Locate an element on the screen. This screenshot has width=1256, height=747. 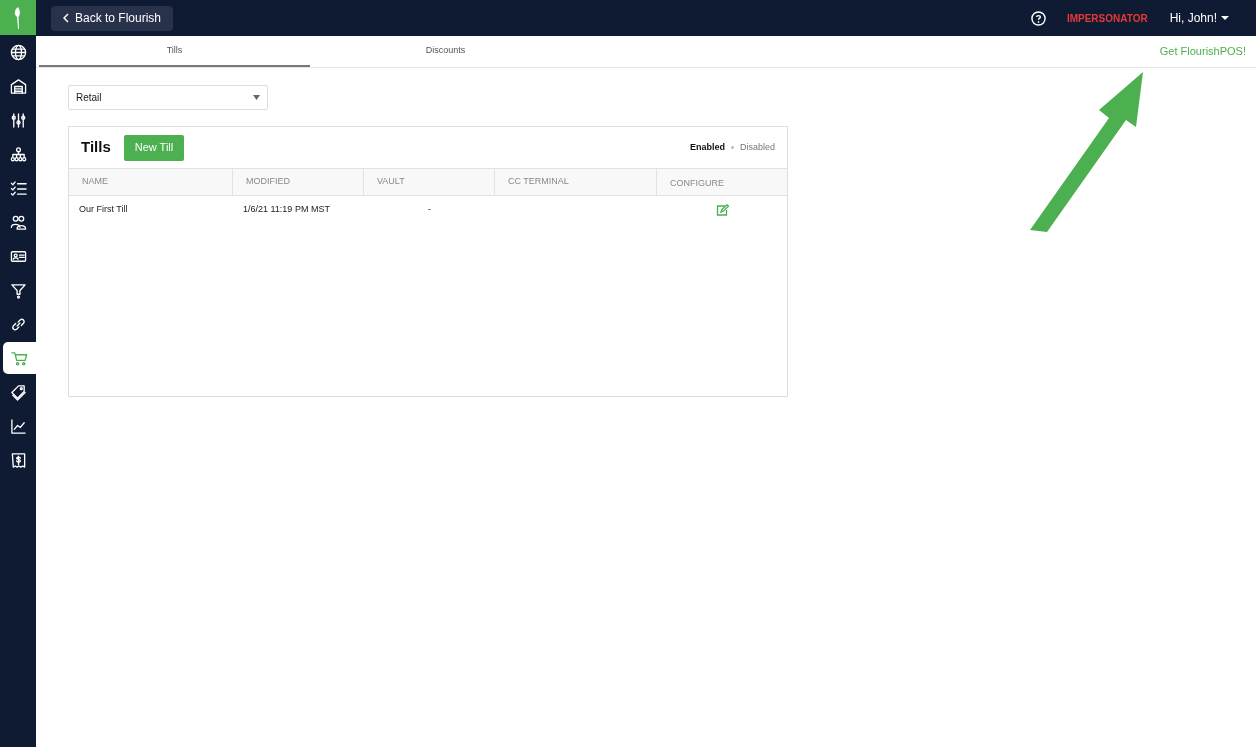
tab: Discounts is located at coordinates (445, 51).